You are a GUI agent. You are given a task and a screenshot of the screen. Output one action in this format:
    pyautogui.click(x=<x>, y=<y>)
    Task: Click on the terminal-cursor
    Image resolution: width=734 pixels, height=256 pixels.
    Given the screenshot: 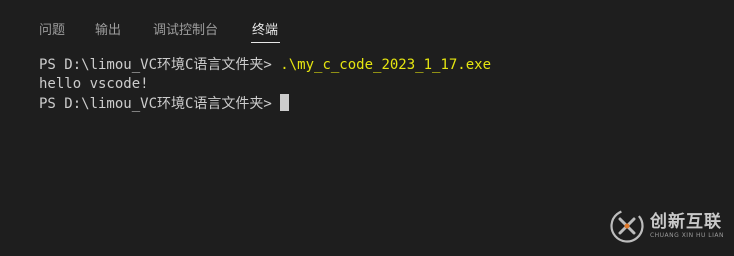 What is the action you would take?
    pyautogui.click(x=284, y=102)
    